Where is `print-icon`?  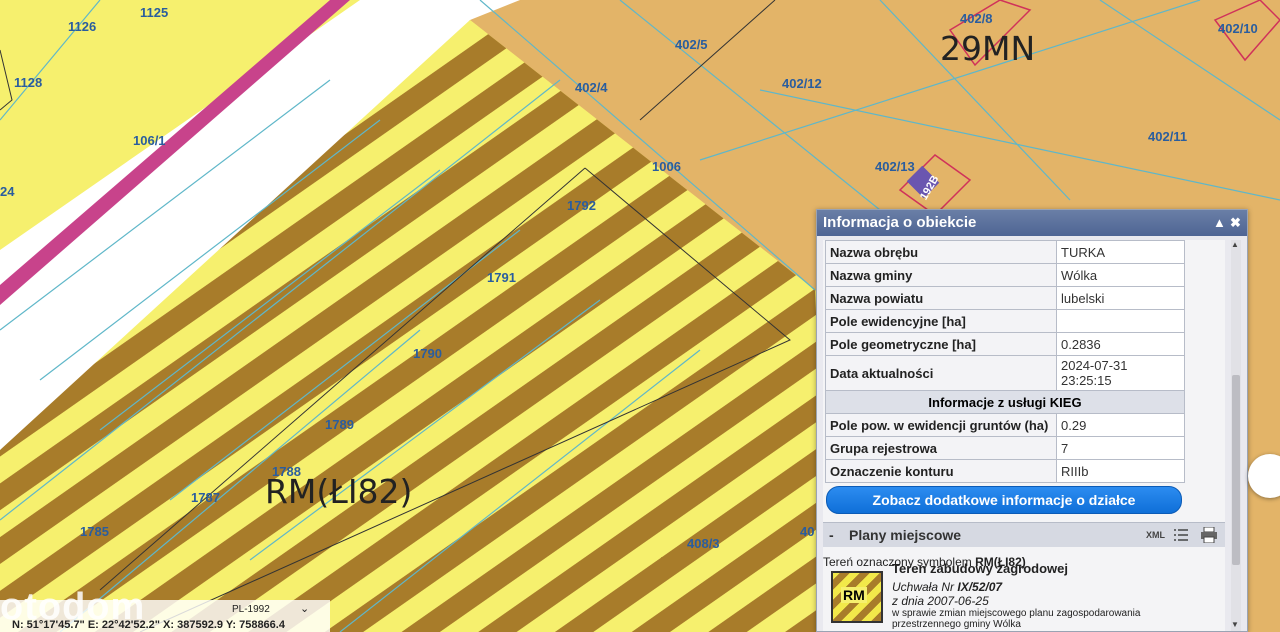 print-icon is located at coordinates (1209, 535).